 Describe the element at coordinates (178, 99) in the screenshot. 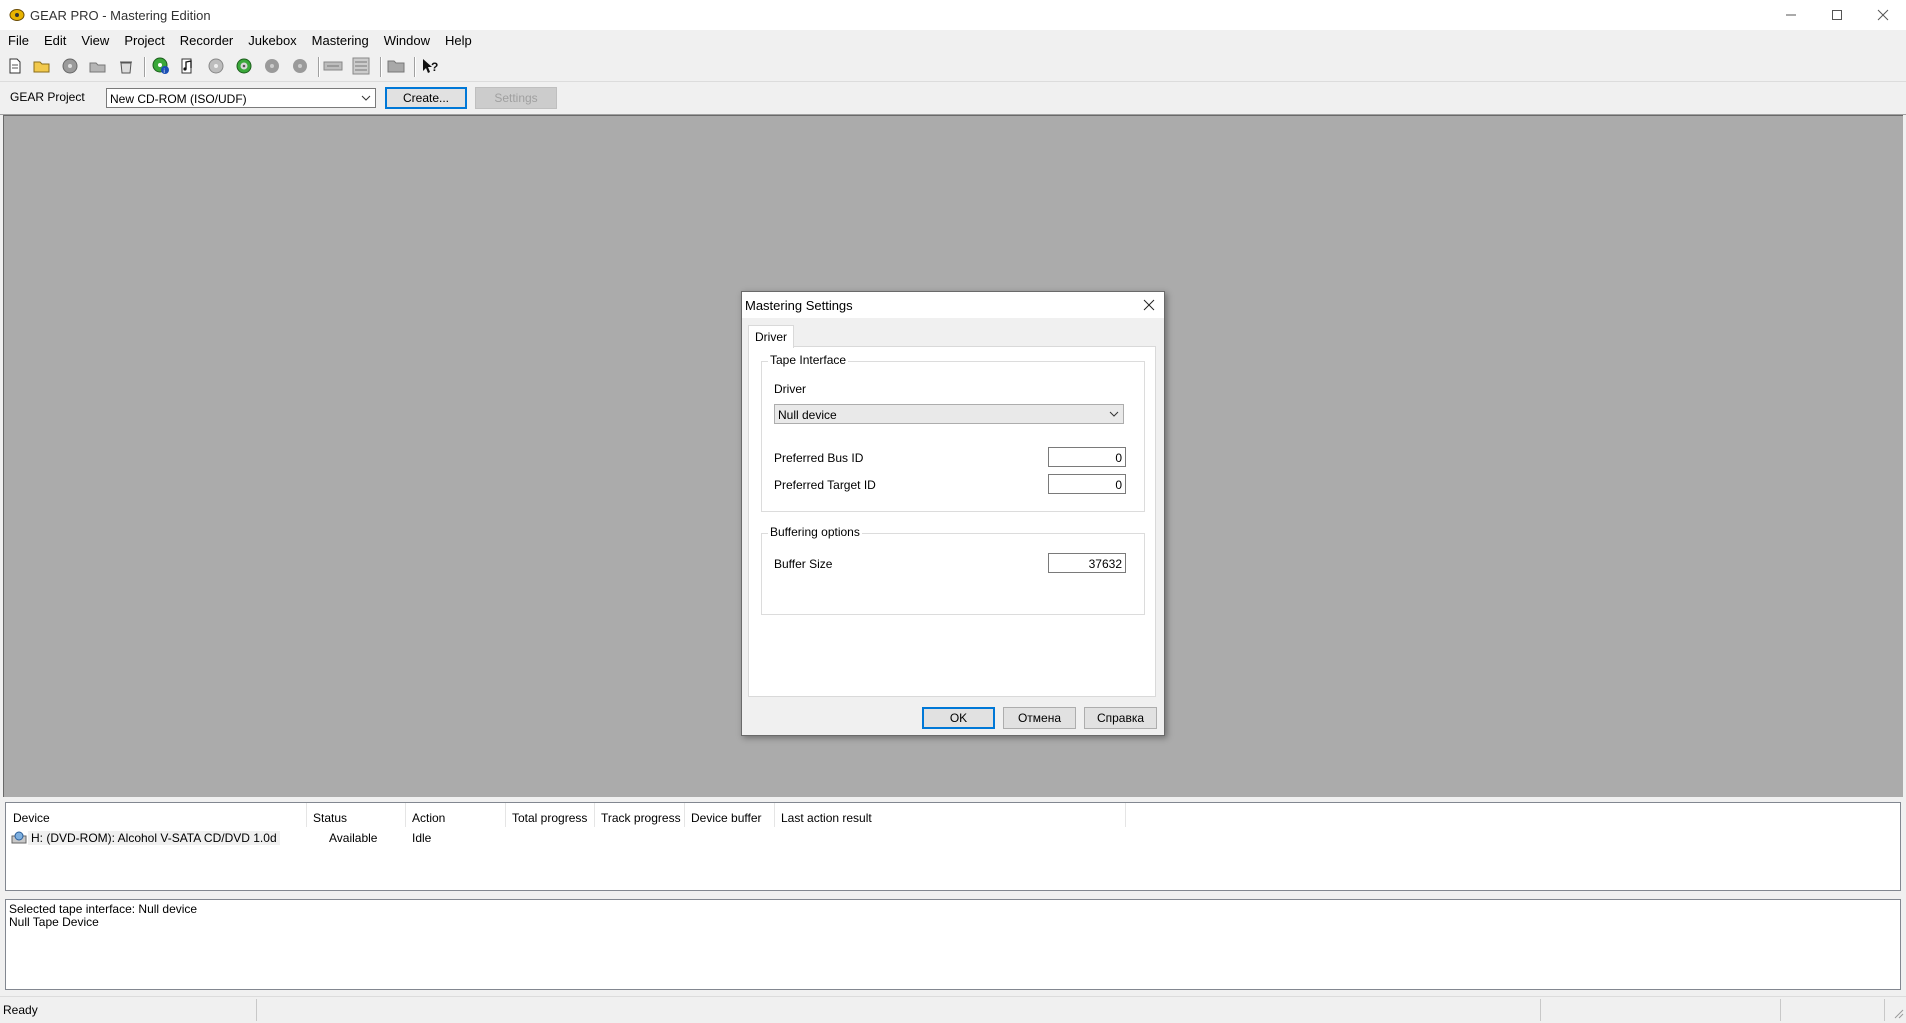

I see `project-type-value: New CD-ROM (ISO/UDF)` at that location.